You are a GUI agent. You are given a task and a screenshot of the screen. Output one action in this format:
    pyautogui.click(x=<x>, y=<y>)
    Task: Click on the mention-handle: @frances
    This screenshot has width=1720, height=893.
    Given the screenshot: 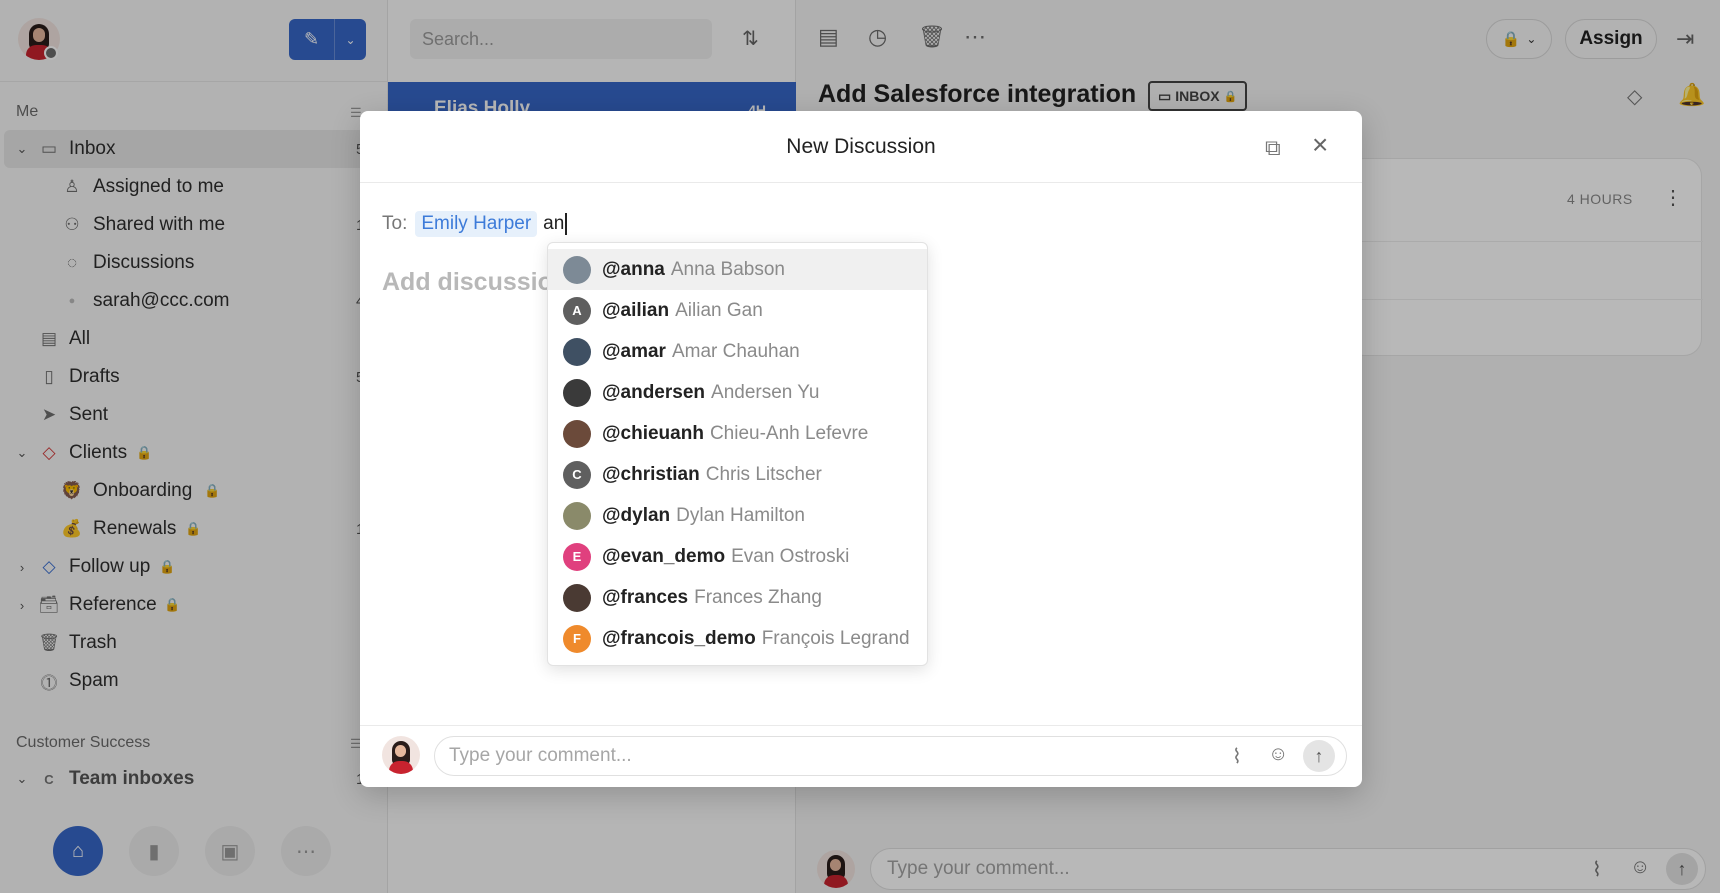 What is the action you would take?
    pyautogui.click(x=645, y=597)
    